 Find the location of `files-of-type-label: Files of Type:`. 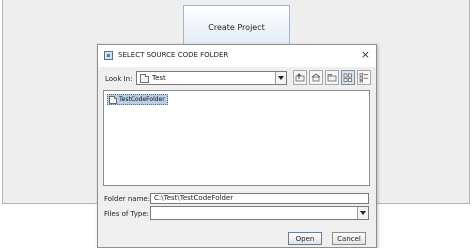

files-of-type-label: Files of Type: is located at coordinates (126, 214).